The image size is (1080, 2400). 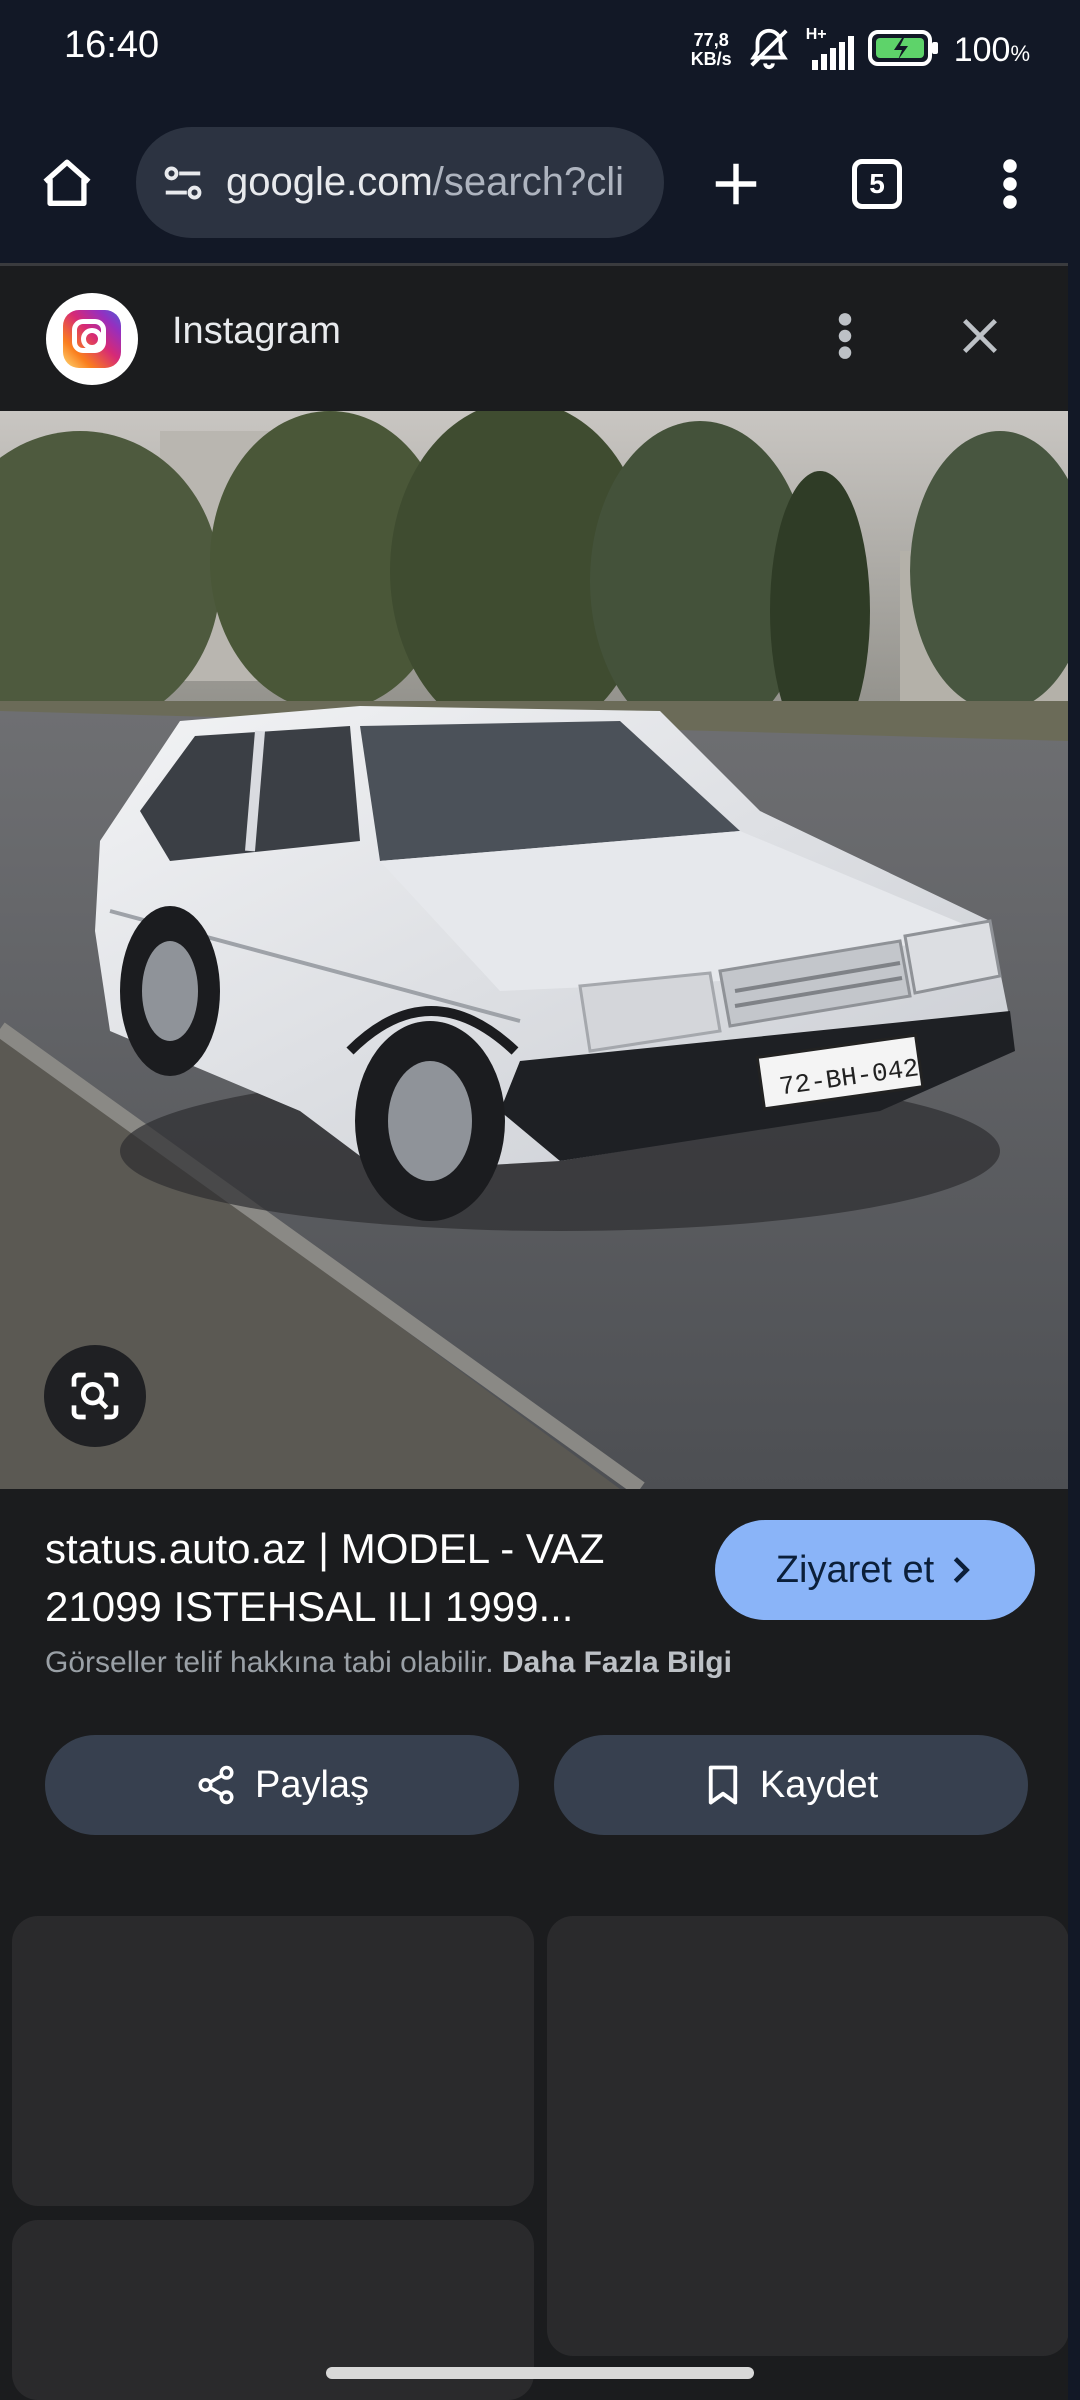 What do you see at coordinates (961, 1570) in the screenshot?
I see `chevron-right-icon` at bounding box center [961, 1570].